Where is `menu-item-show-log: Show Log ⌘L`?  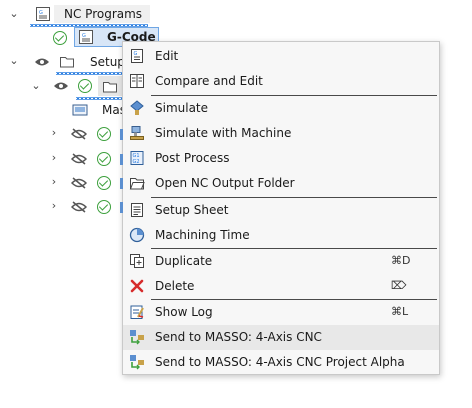 menu-item-show-log: Show Log ⌘L is located at coordinates (281, 312).